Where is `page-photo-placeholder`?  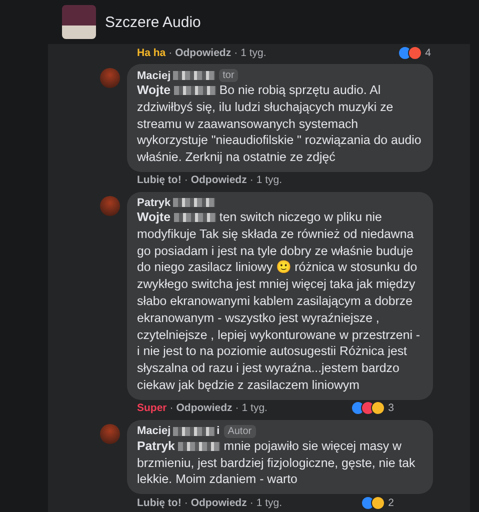 page-photo-placeholder is located at coordinates (79, 22).